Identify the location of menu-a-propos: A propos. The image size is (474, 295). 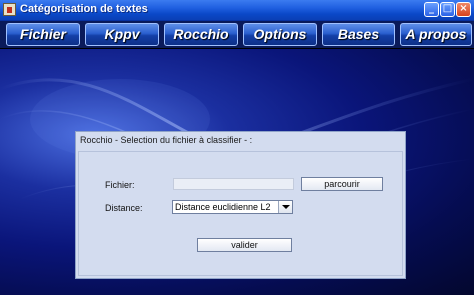
(436, 34).